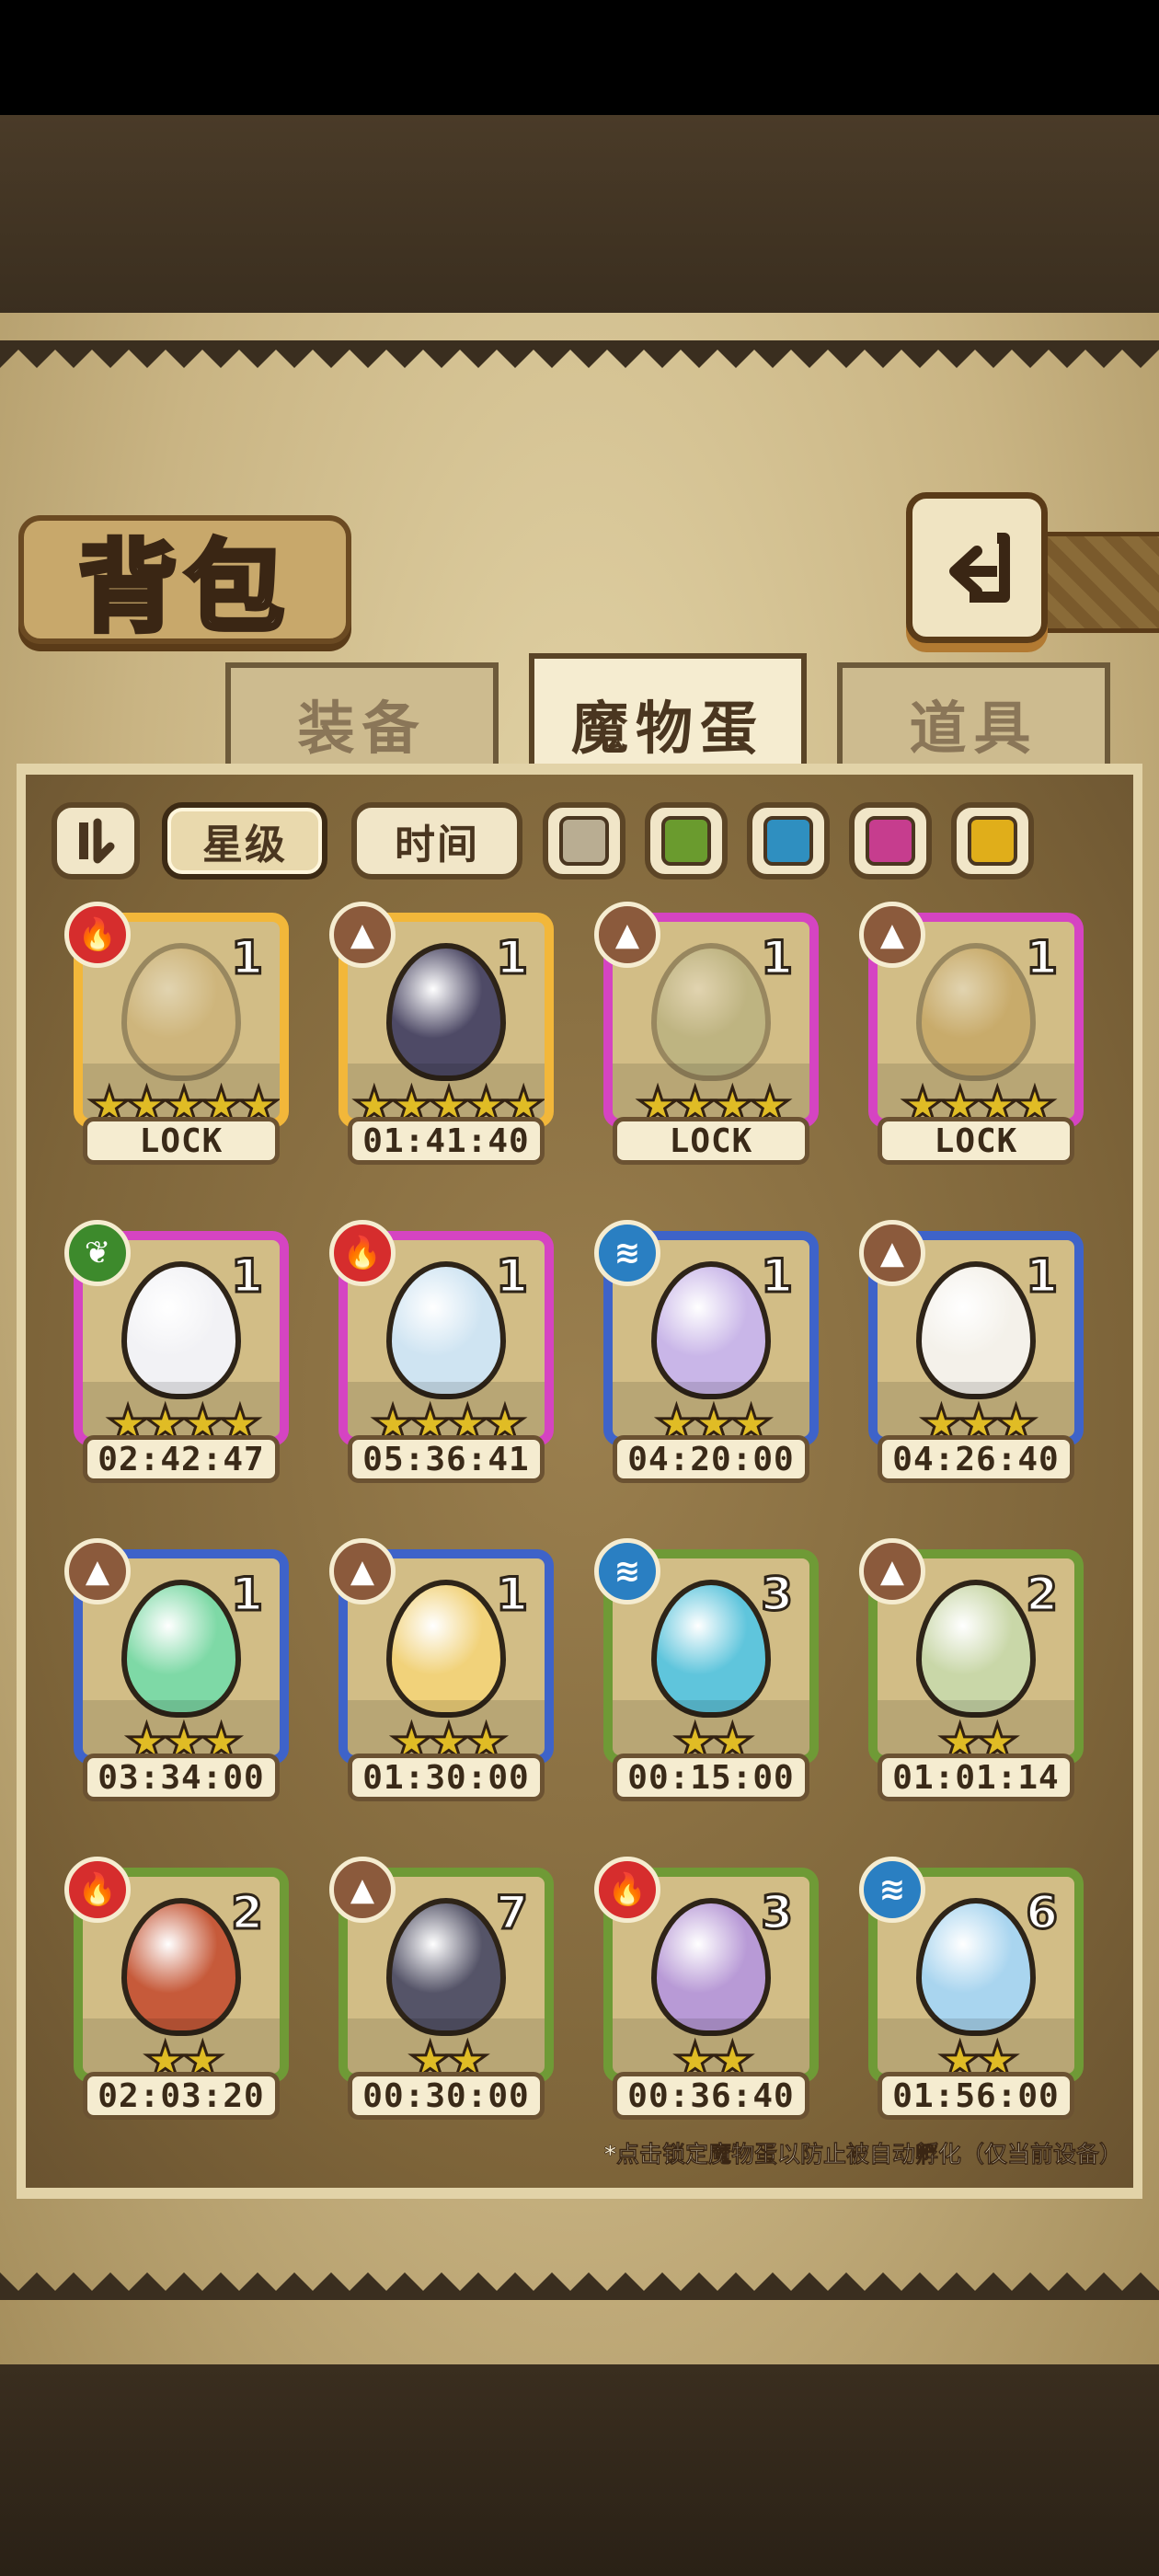 The width and height of the screenshot is (1159, 2576). I want to click on filter-time-label: 时间, so click(437, 845).